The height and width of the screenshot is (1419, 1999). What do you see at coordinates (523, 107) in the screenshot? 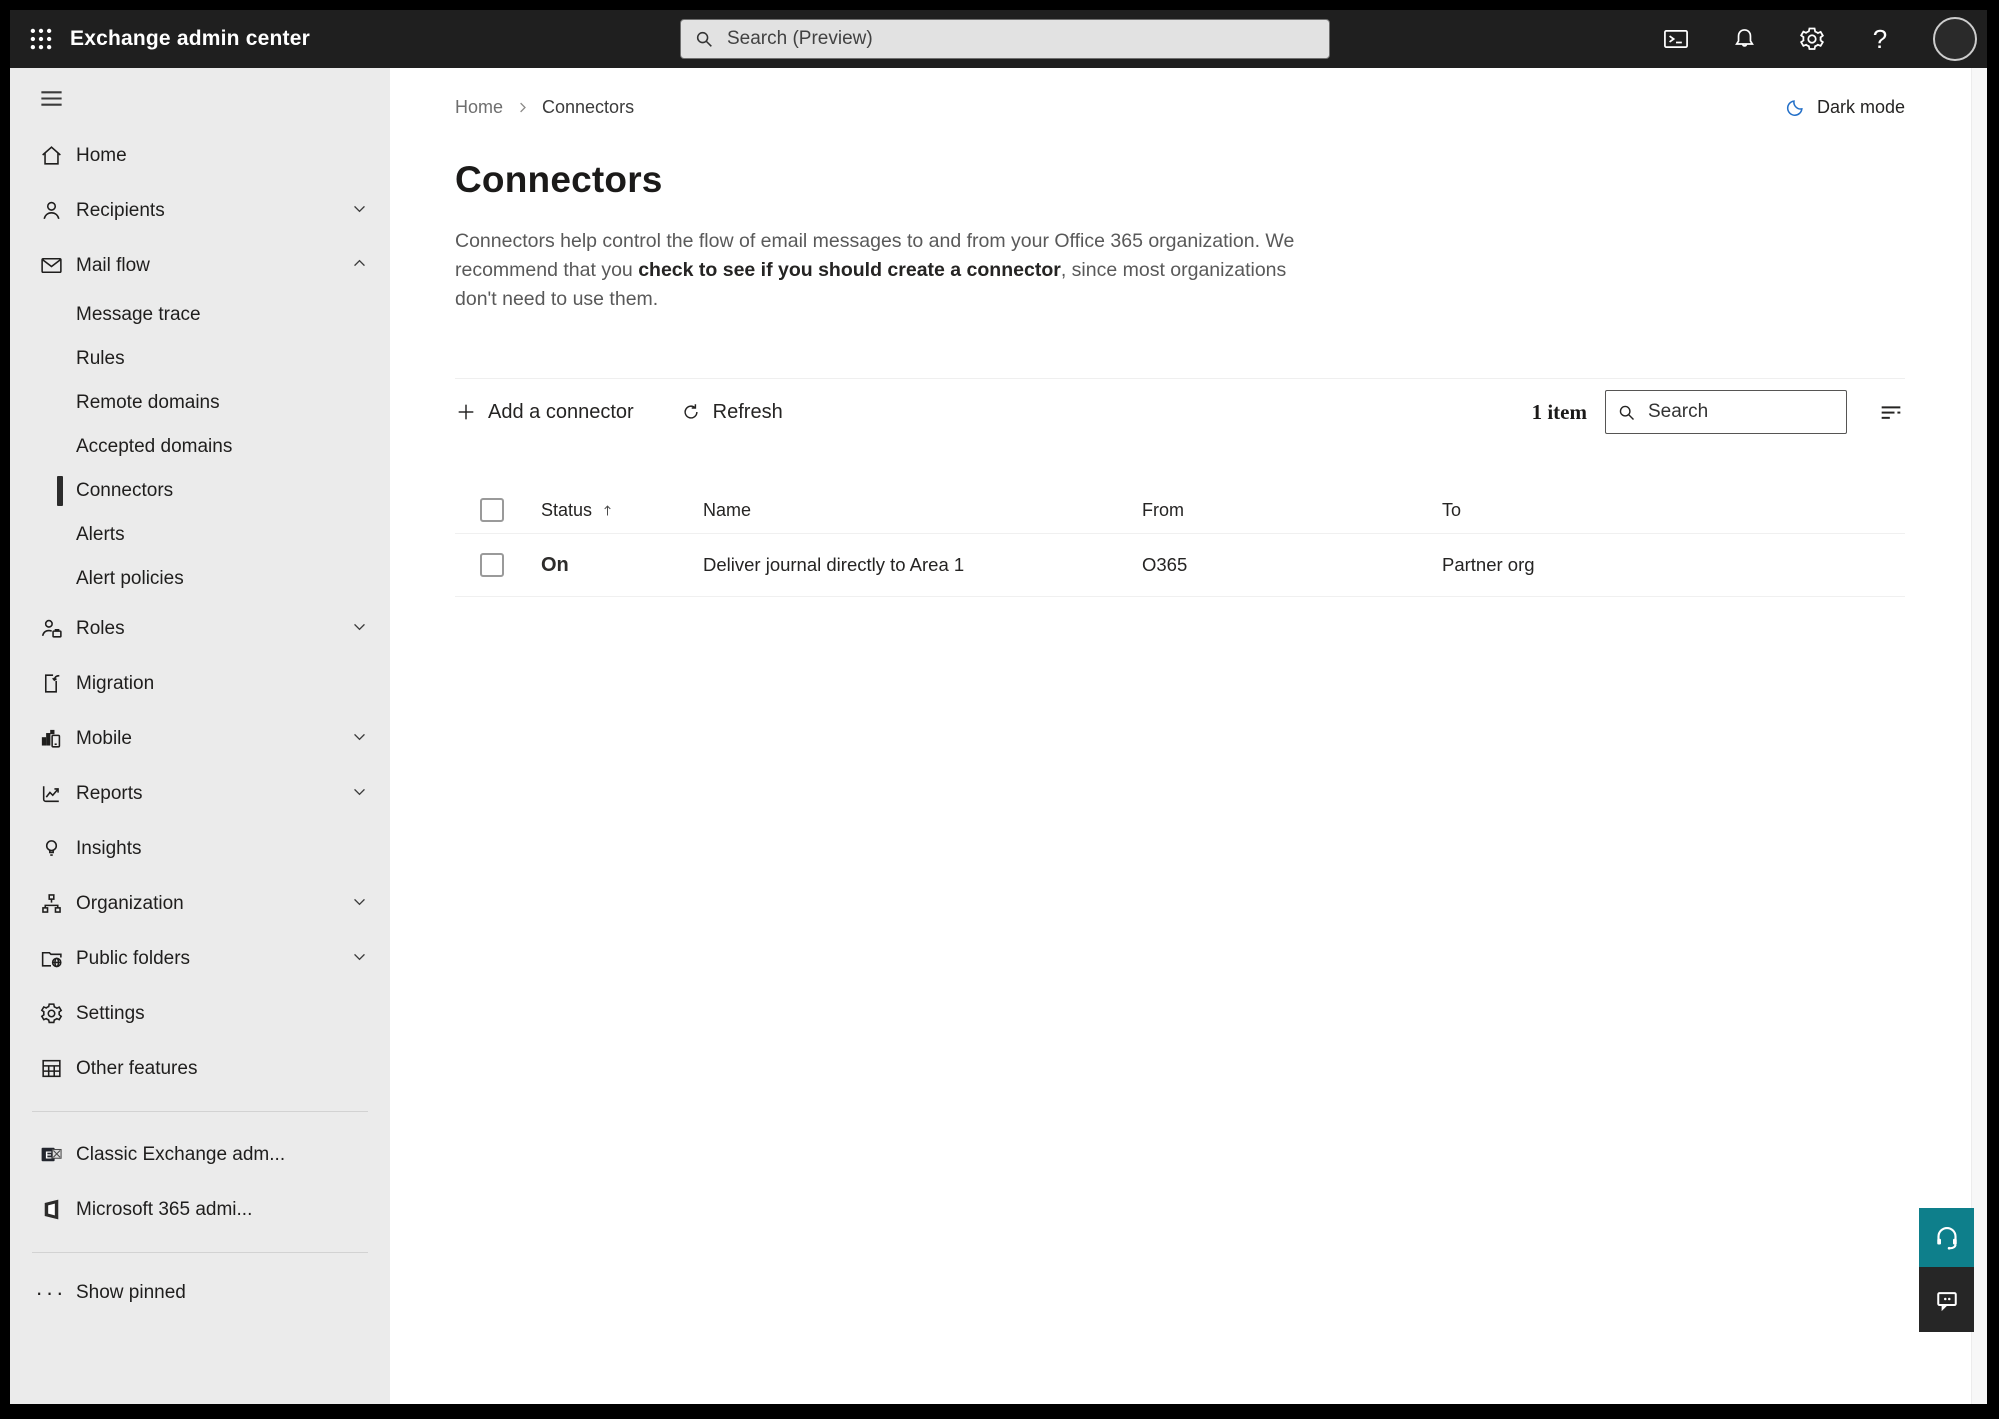
I see `breadcrumb-chevron-icon` at bounding box center [523, 107].